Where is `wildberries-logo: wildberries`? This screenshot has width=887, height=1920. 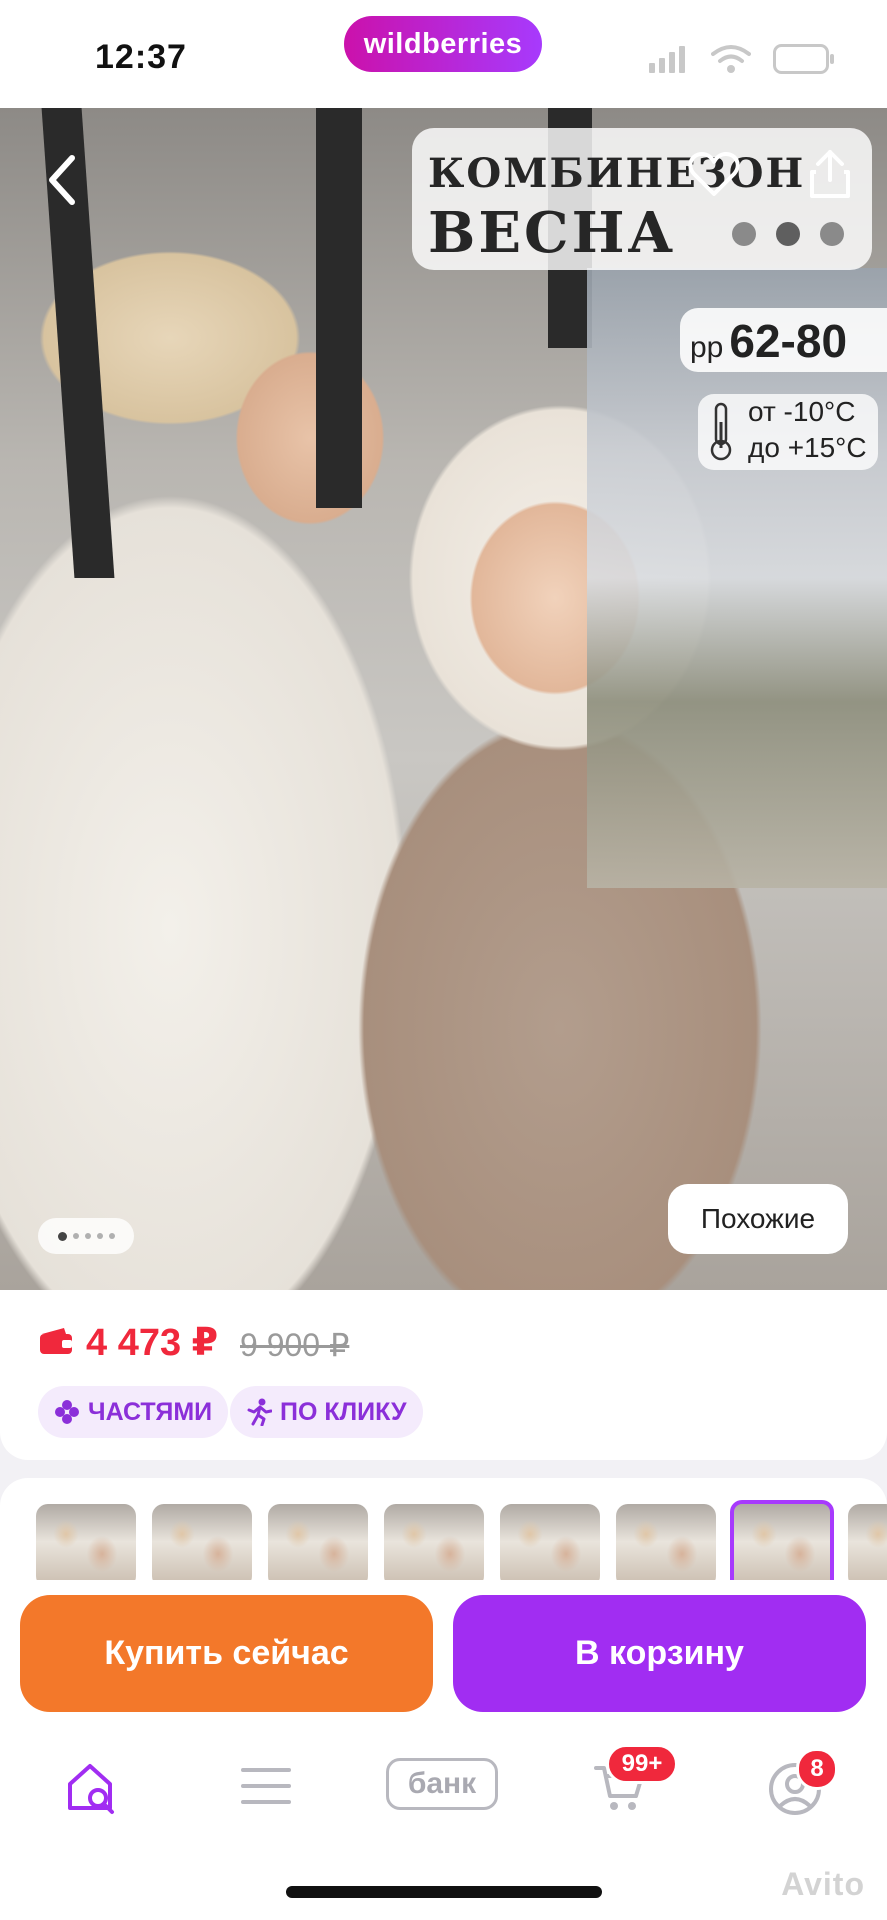 wildberries-logo: wildberries is located at coordinates (443, 44).